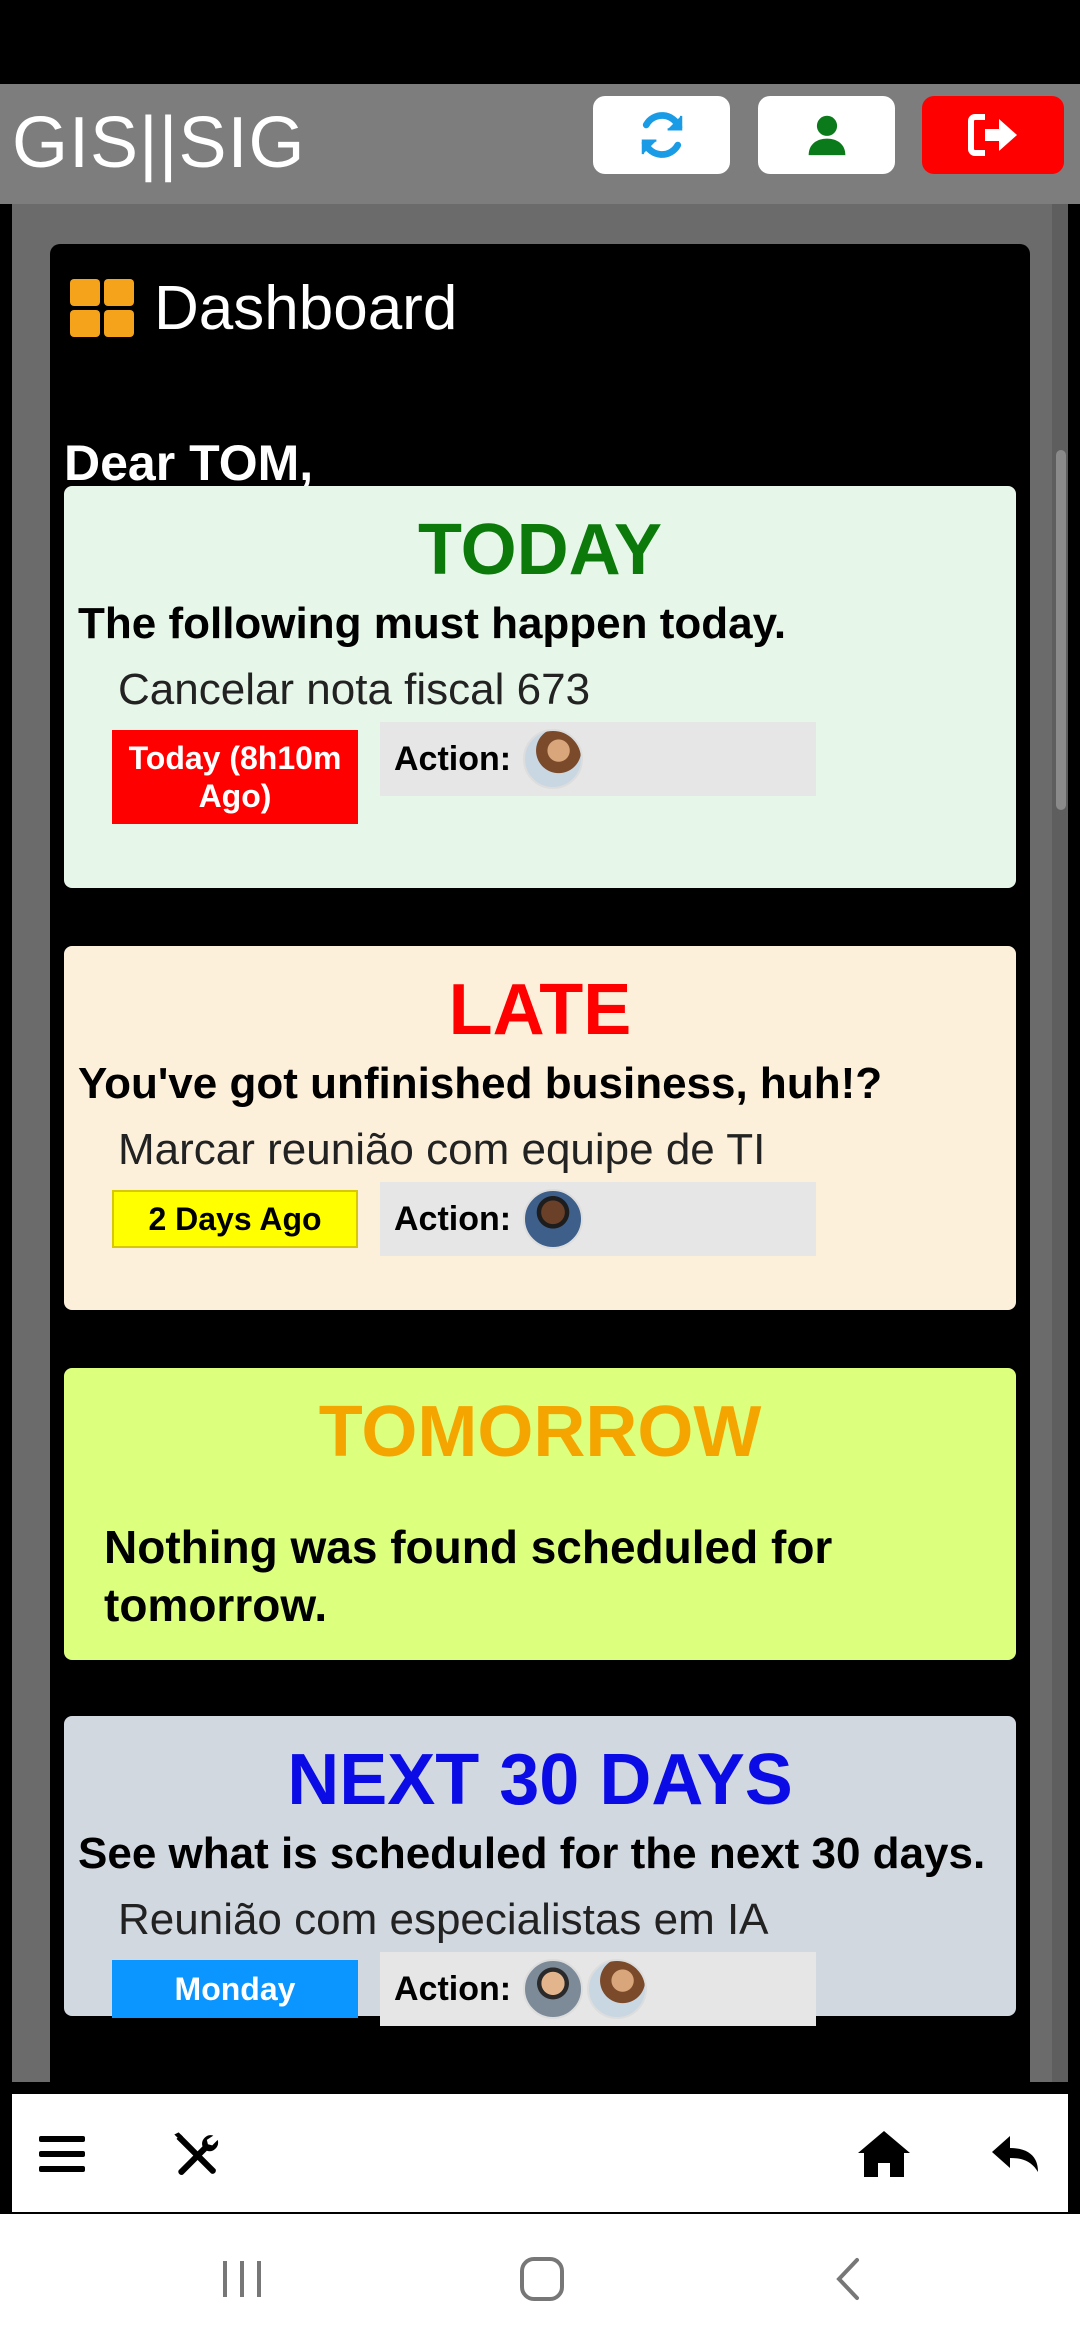 Image resolution: width=1080 pixels, height=2340 pixels. I want to click on tools-button, so click(196, 2154).